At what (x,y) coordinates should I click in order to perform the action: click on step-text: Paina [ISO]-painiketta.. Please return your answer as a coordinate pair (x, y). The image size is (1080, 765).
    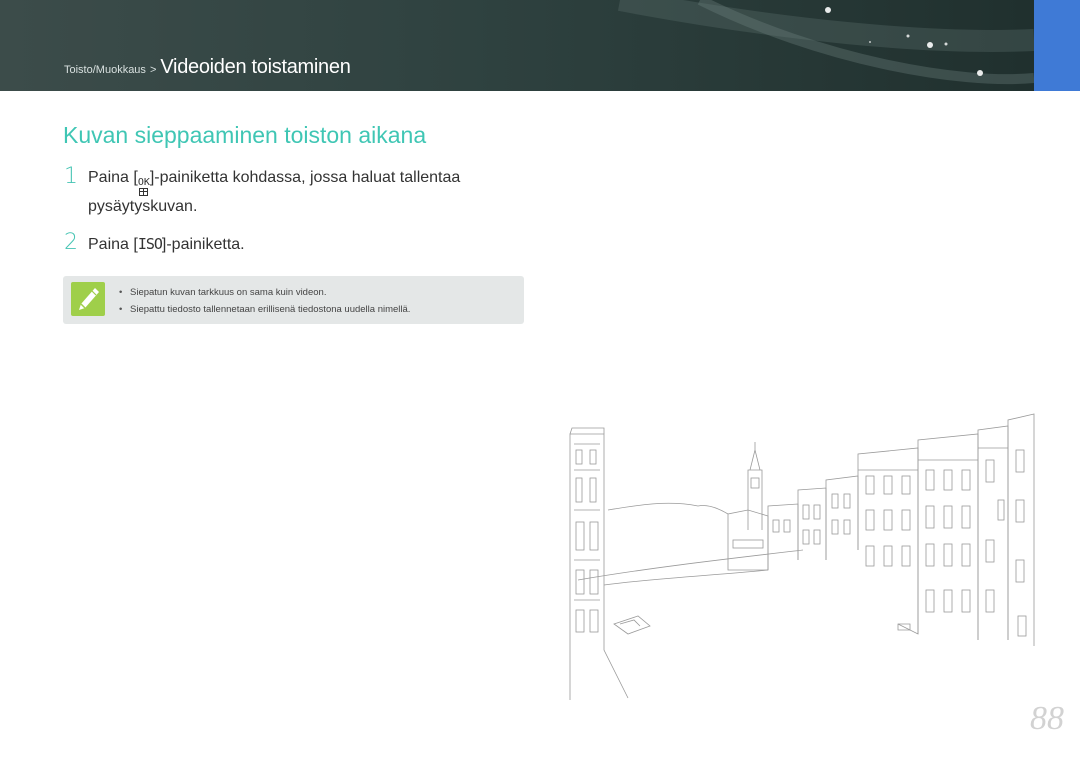
    Looking at the image, I should click on (308, 244).